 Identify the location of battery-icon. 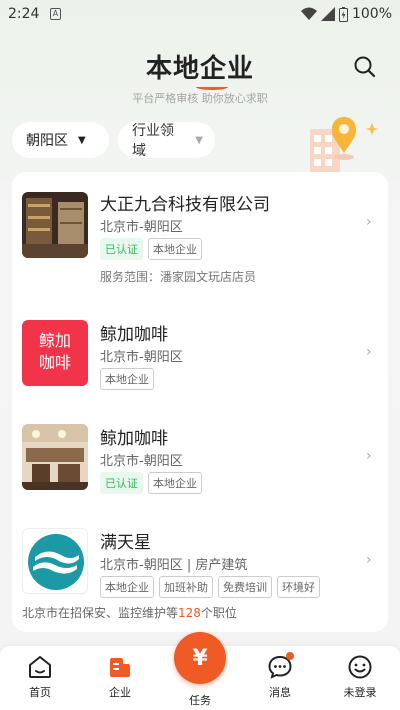
(343, 14).